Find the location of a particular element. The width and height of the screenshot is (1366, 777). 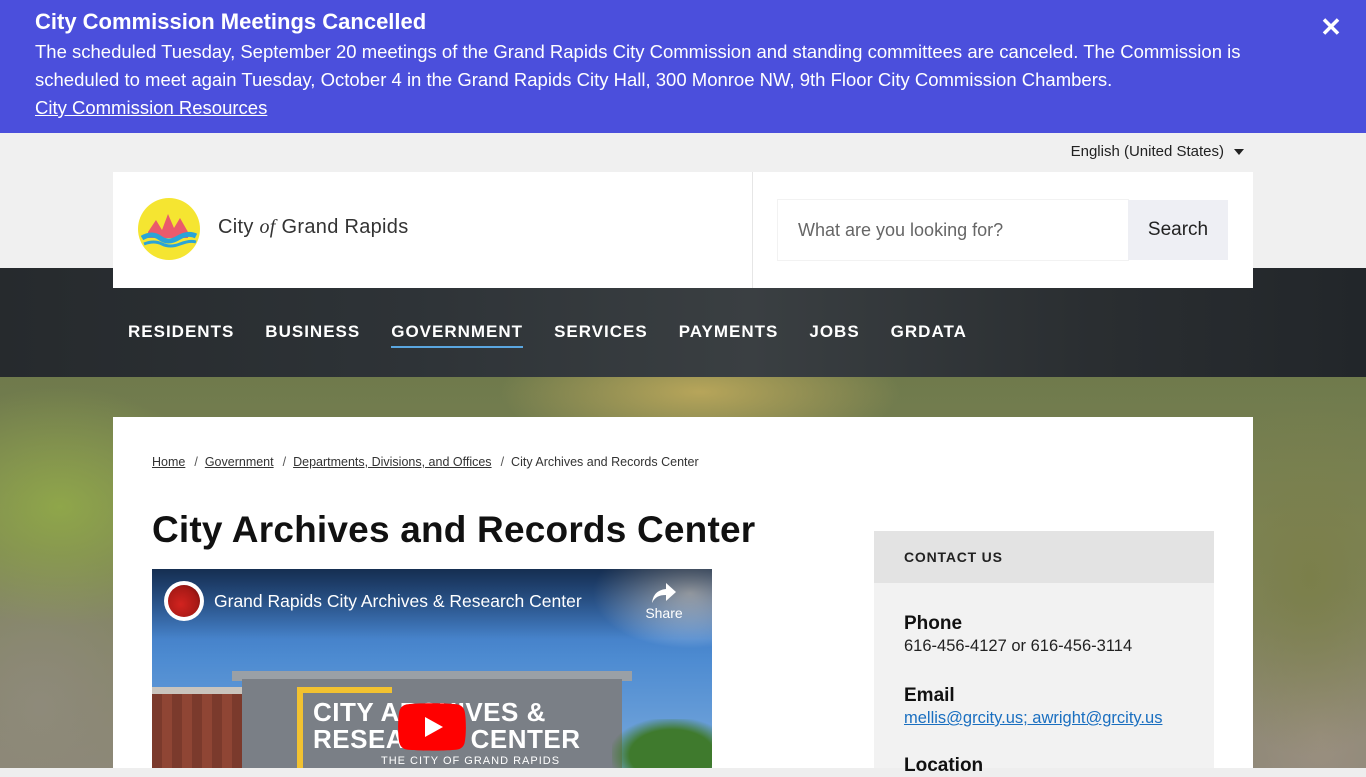

nav-payments: PAYMENTS is located at coordinates (729, 335).